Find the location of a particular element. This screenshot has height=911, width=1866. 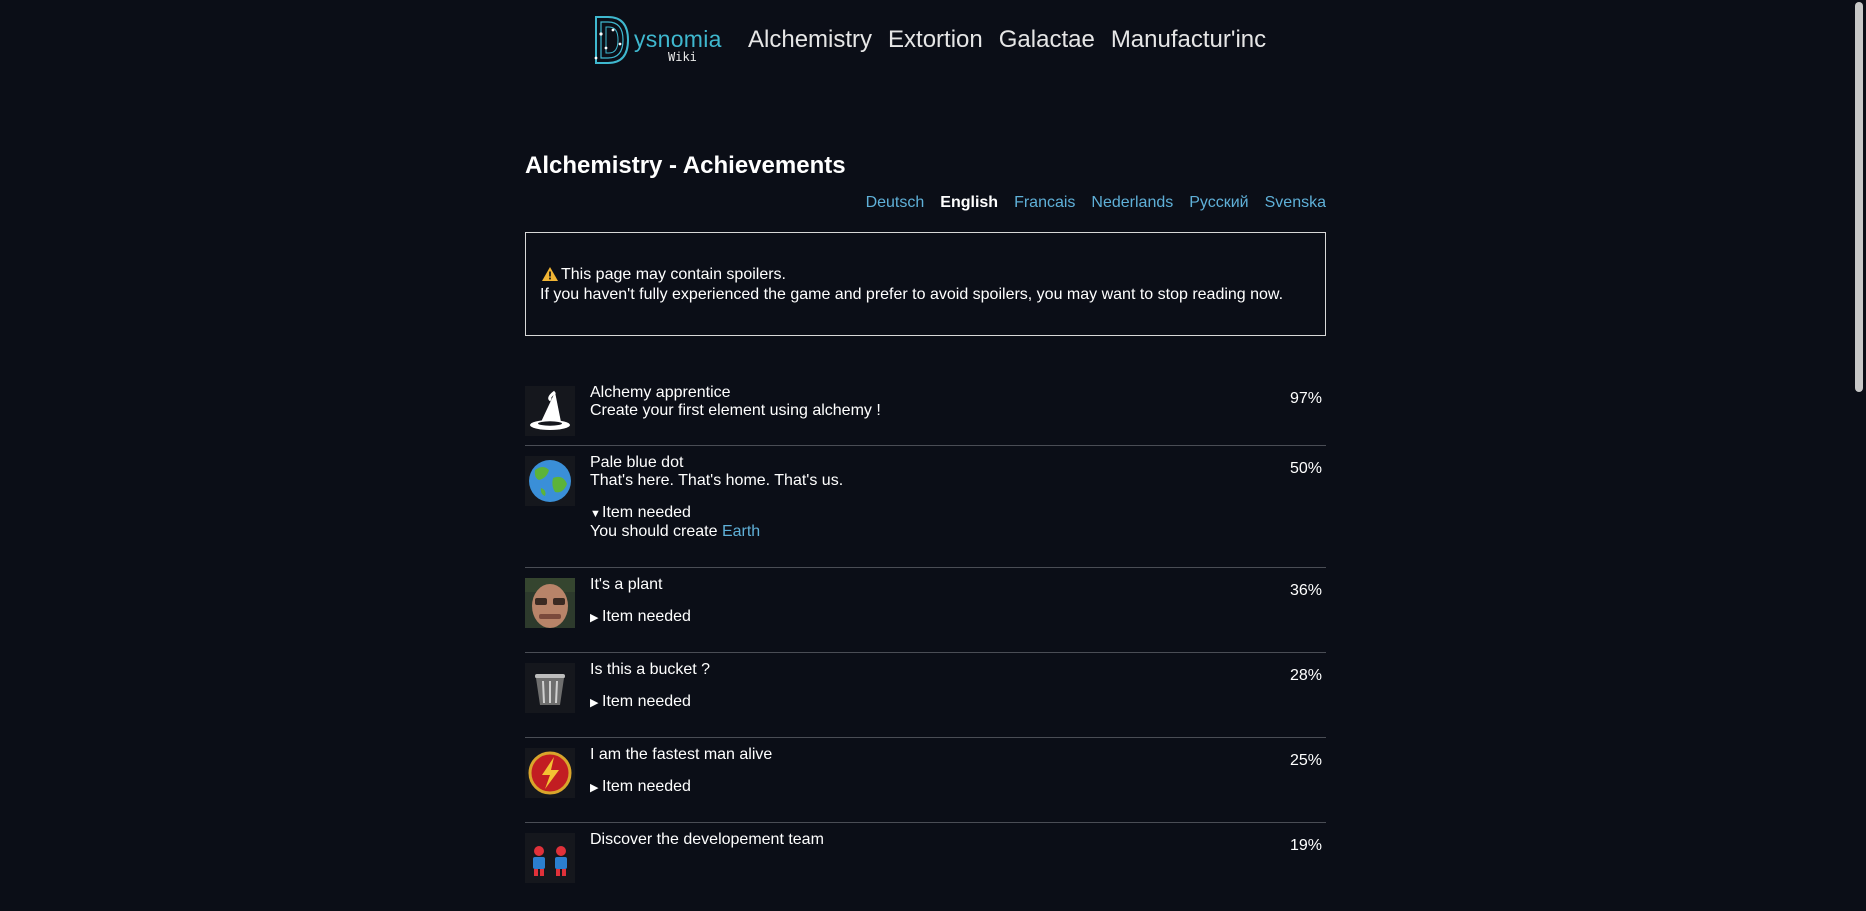

item-needed-detail: You should create Earth is located at coordinates (958, 532).